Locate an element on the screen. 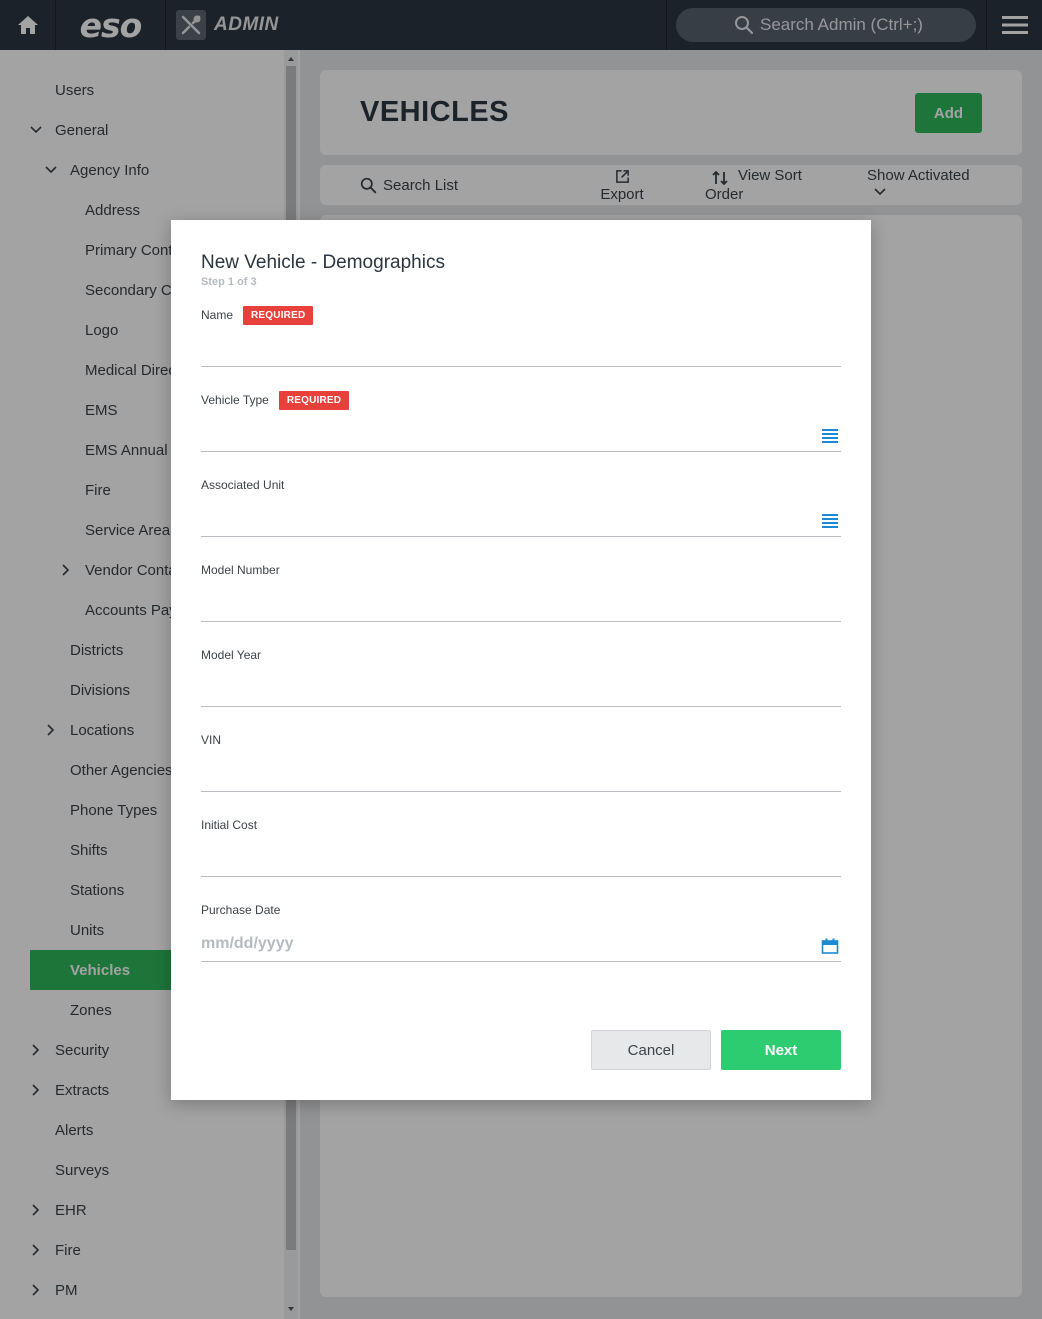  name-label: Name is located at coordinates (217, 315).